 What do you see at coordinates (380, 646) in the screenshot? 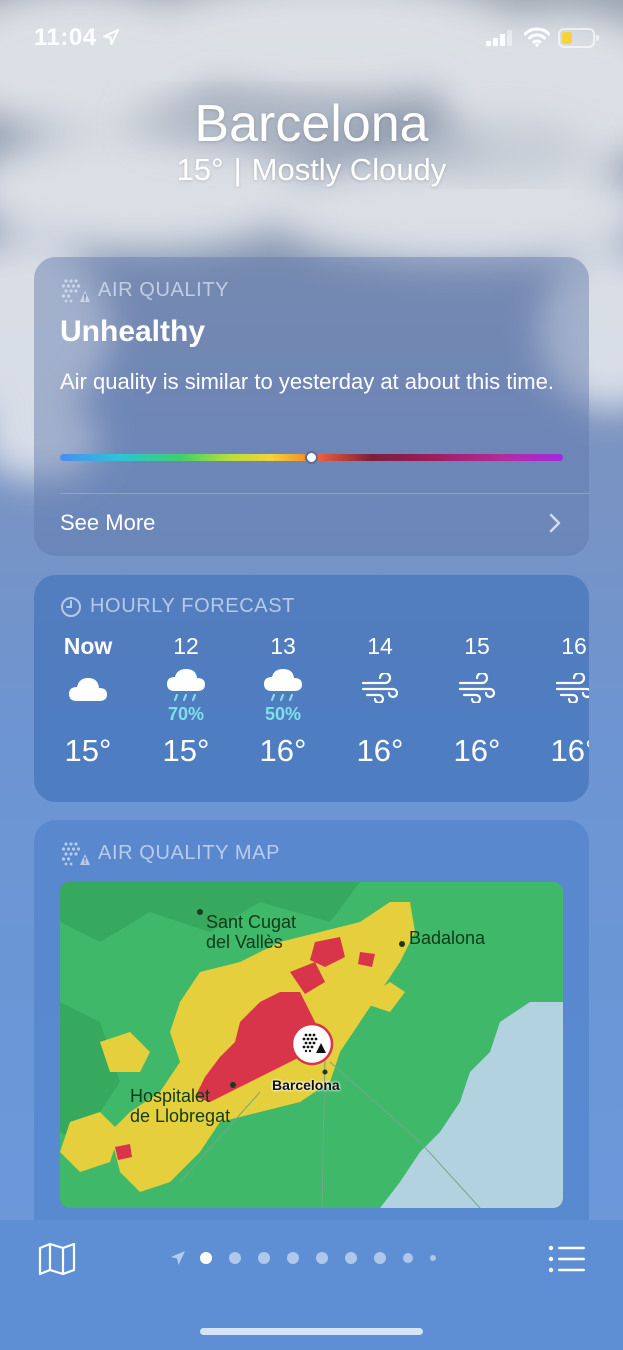
I see `hour-label: 14` at bounding box center [380, 646].